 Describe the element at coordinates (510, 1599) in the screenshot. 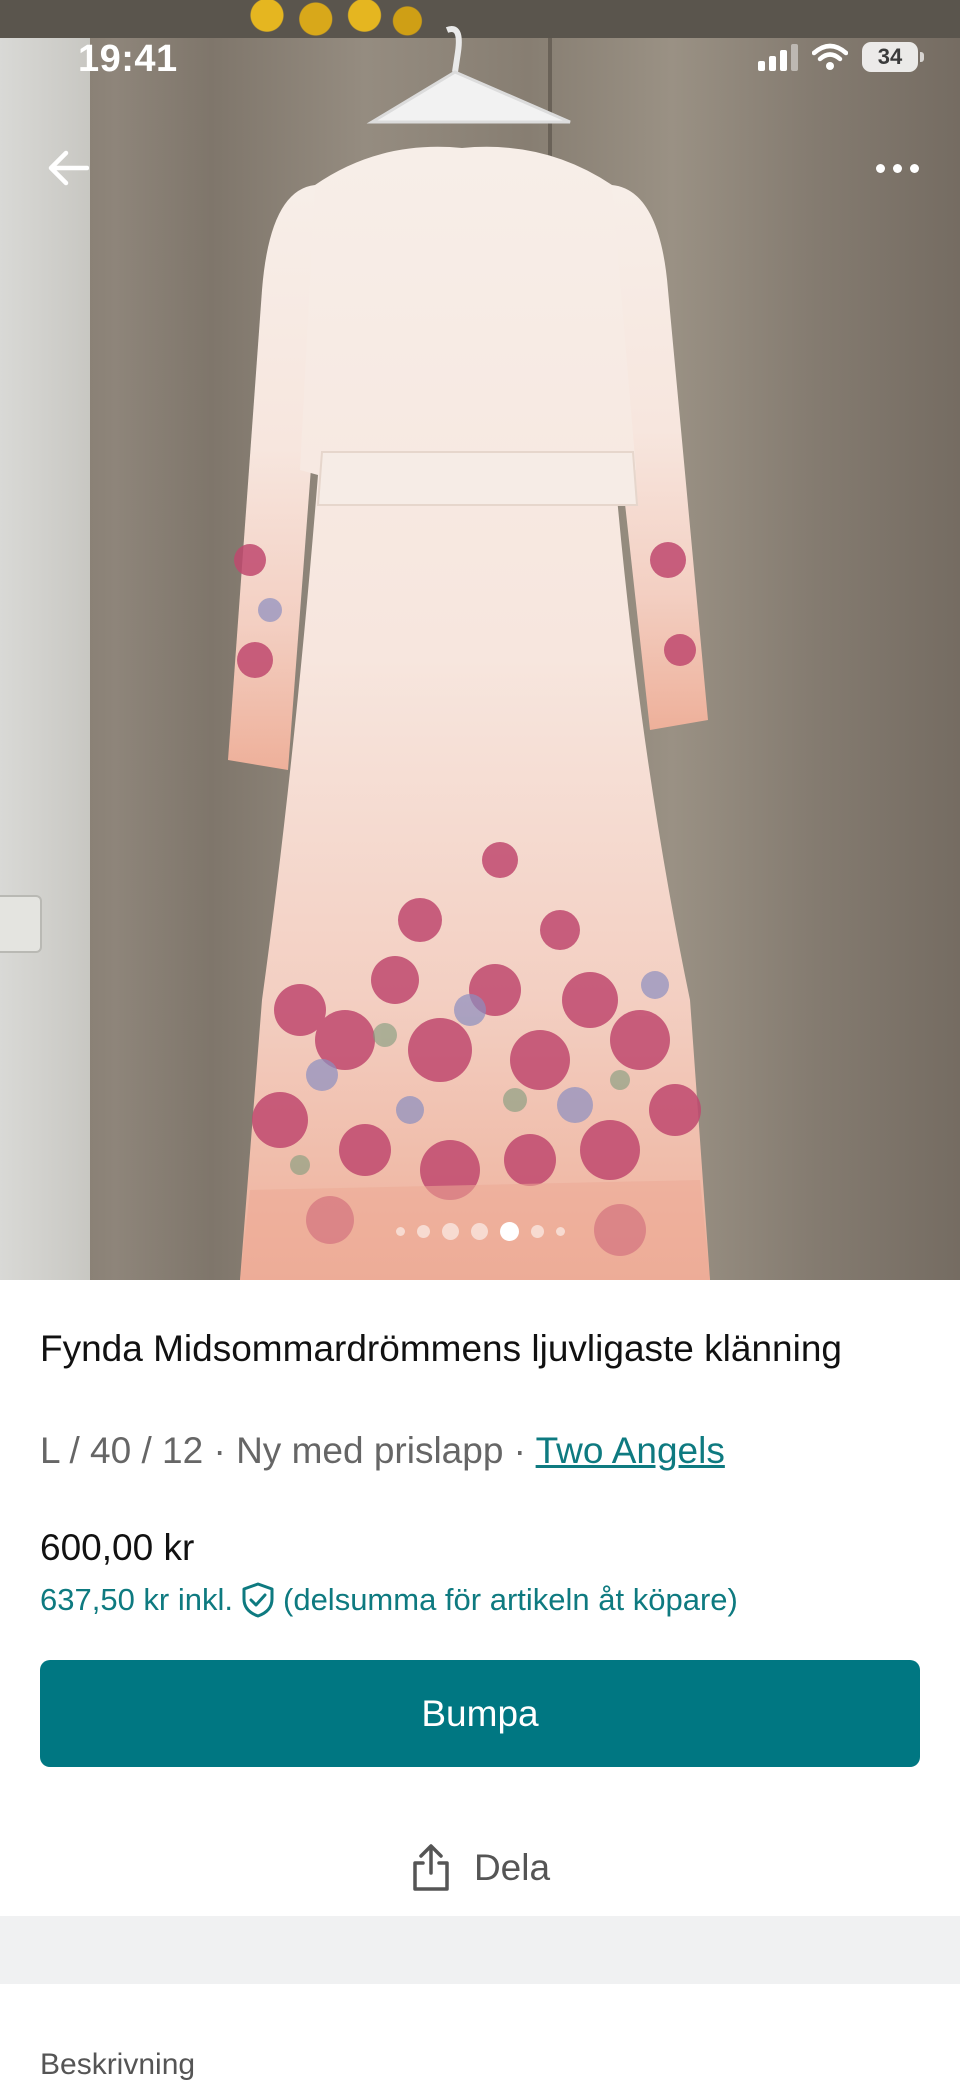

I see `price-incl-note: (delsumma för artikeln åt köpare)` at that location.